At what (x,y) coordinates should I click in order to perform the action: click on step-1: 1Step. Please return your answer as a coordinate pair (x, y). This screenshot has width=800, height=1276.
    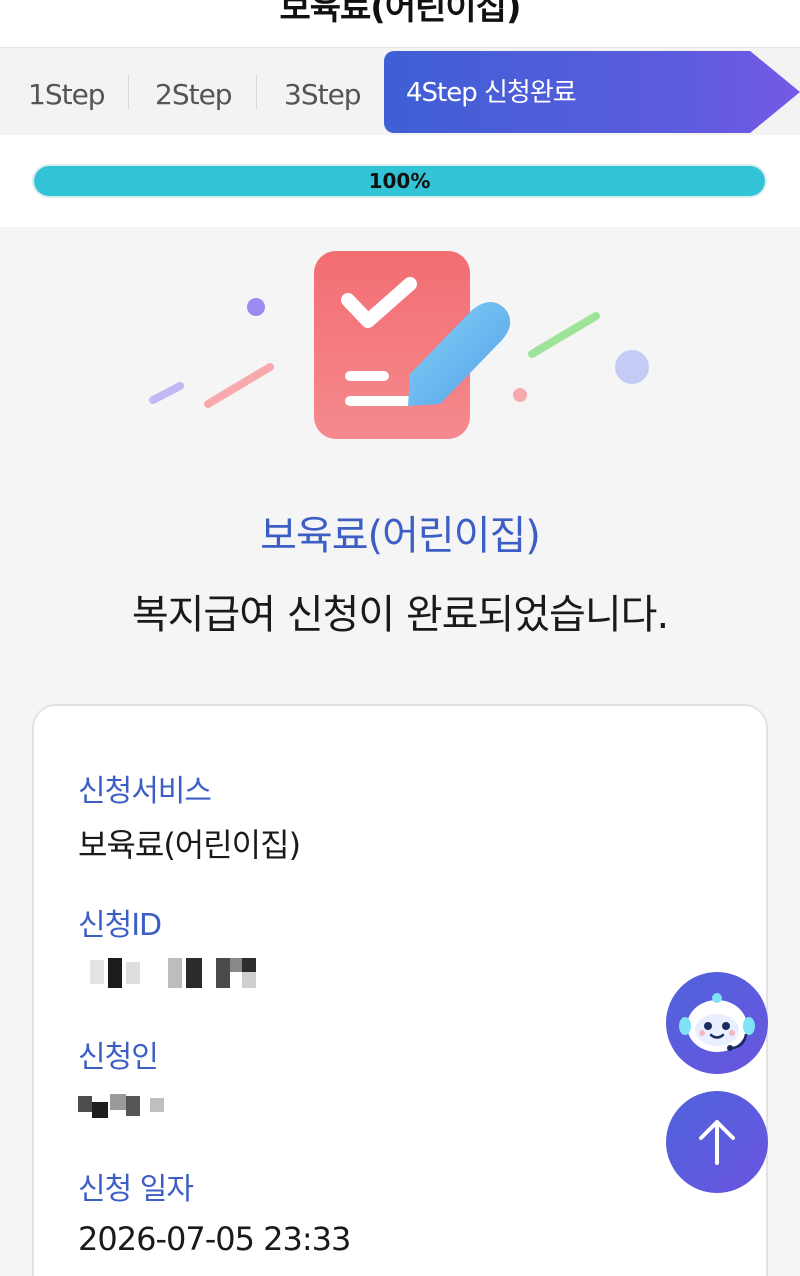
    Looking at the image, I should click on (67, 94).